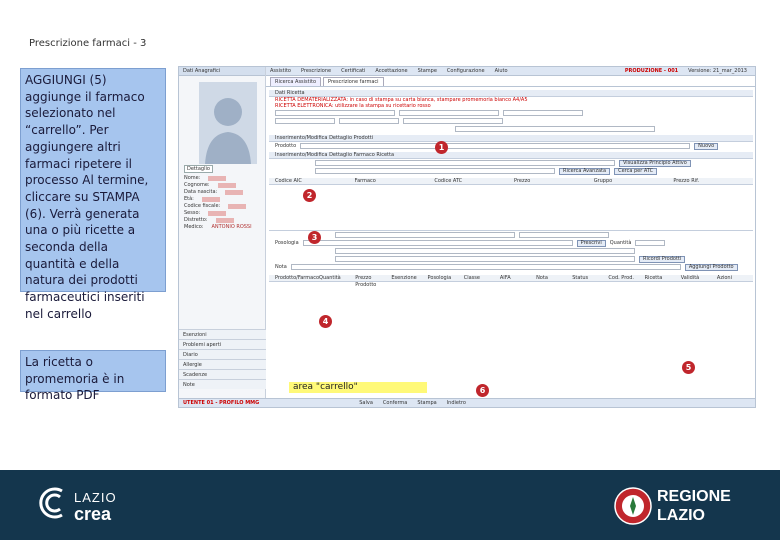  What do you see at coordinates (95, 507) in the screenshot?
I see `lazio-crea-wordmark: LAZIO crea` at bounding box center [95, 507].